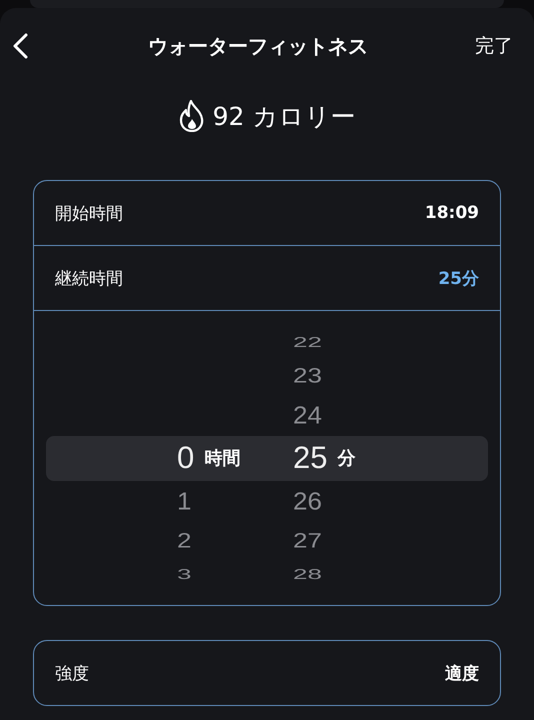 The image size is (534, 720). What do you see at coordinates (185, 458) in the screenshot?
I see `picker-value: 0` at bounding box center [185, 458].